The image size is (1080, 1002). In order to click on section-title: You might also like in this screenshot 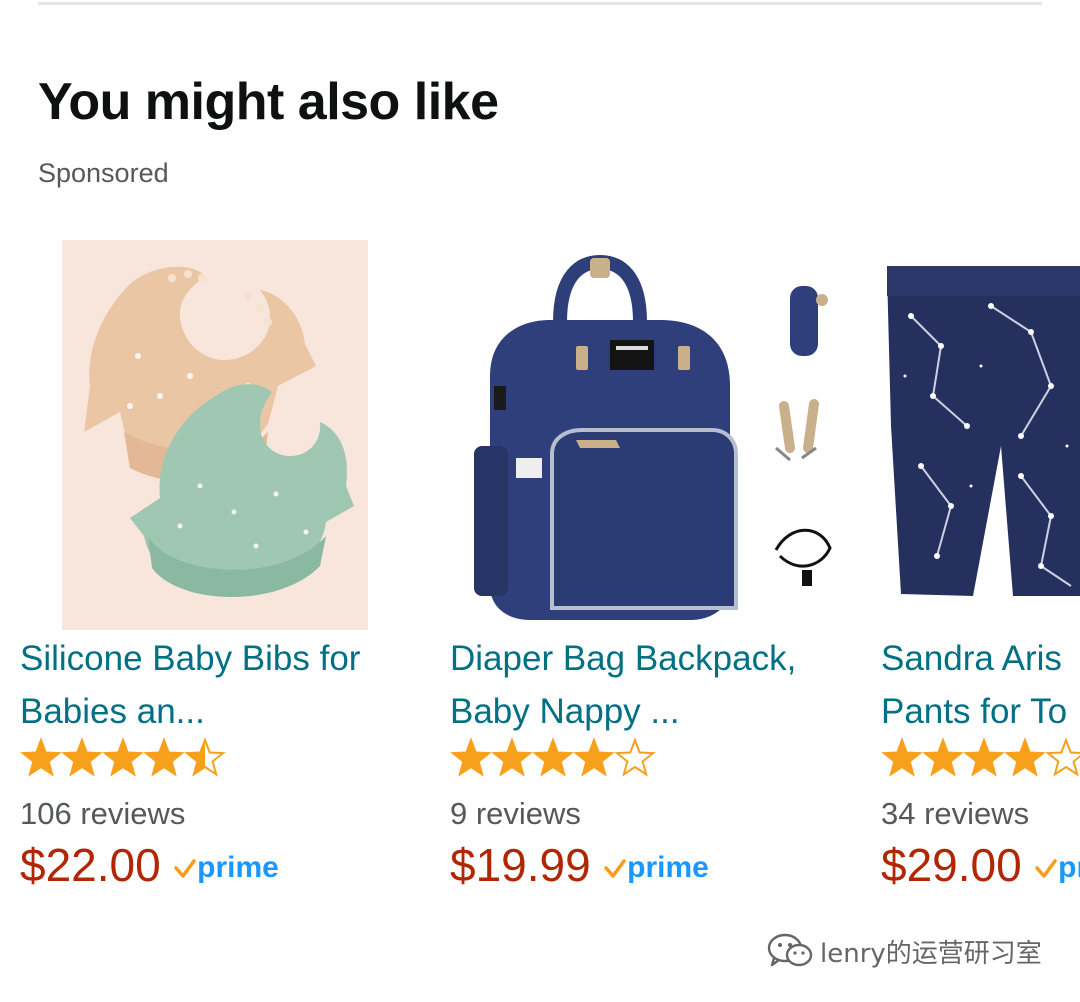, I will do `click(268, 102)`.